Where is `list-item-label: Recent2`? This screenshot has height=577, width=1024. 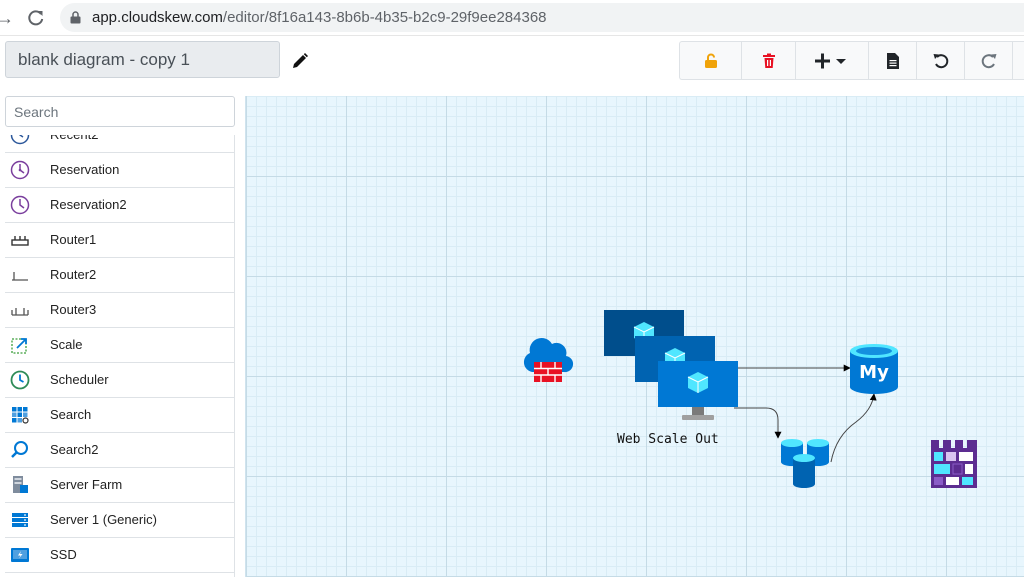
list-item-label: Recent2 is located at coordinates (74, 143).